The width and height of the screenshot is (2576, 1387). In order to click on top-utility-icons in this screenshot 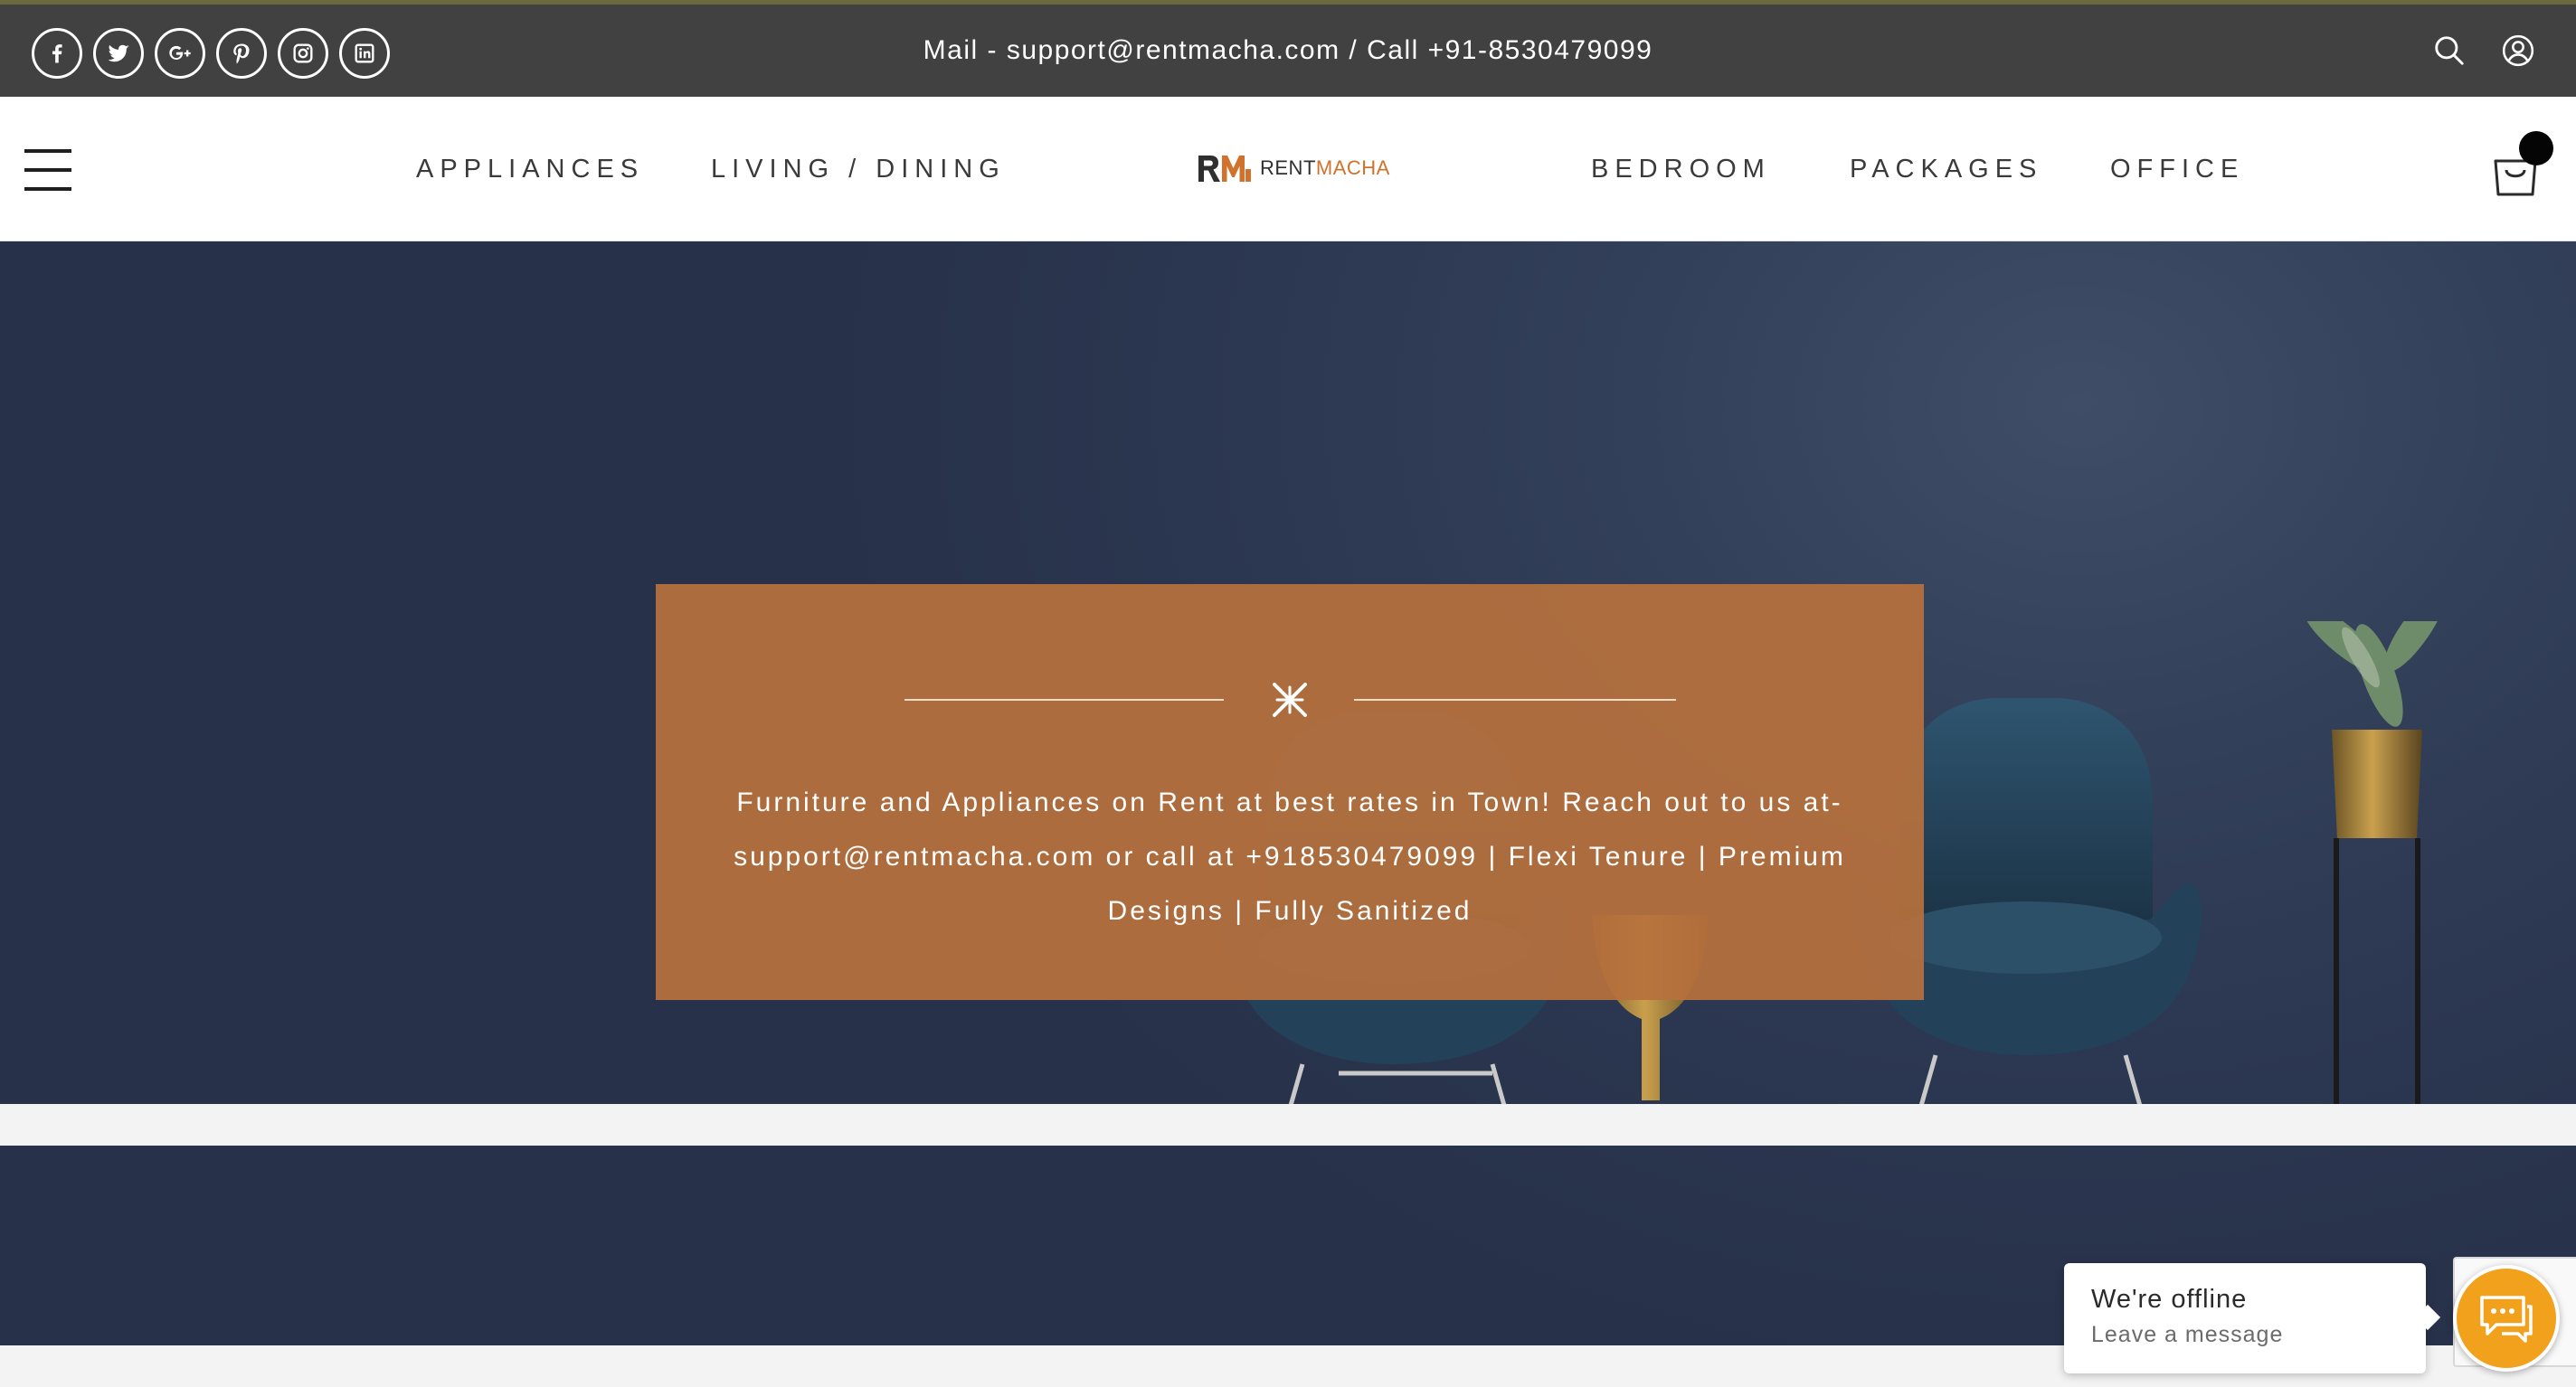, I will do `click(2483, 52)`.